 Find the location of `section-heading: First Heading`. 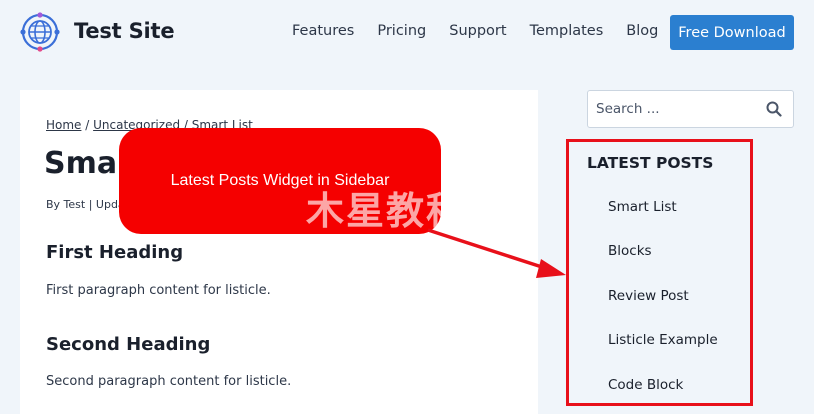

section-heading: First Heading is located at coordinates (115, 252).